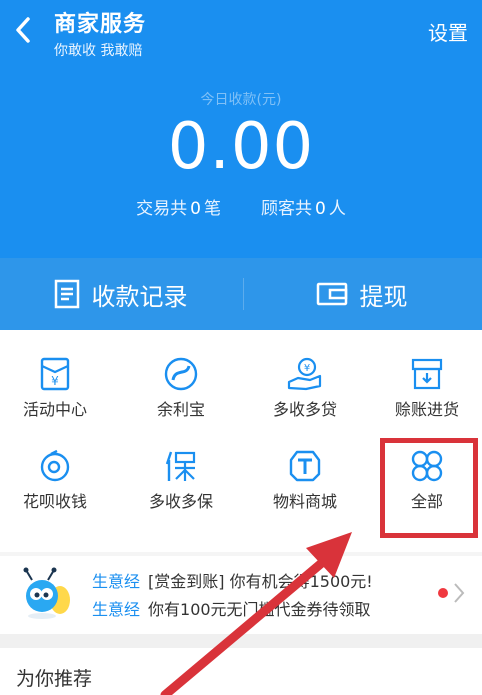  I want to click on grid-label-activity: 活动中心, so click(54, 409).